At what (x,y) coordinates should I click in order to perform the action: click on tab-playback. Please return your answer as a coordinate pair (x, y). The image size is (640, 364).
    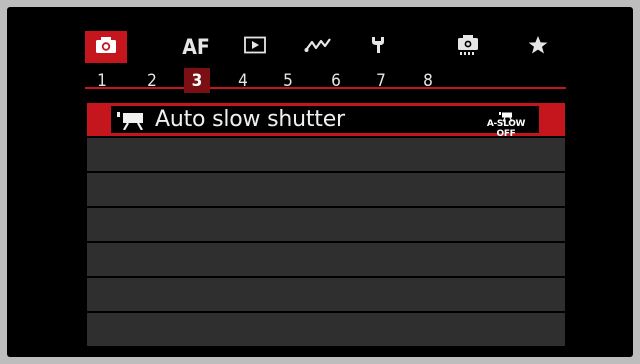
    Looking at the image, I should click on (255, 47).